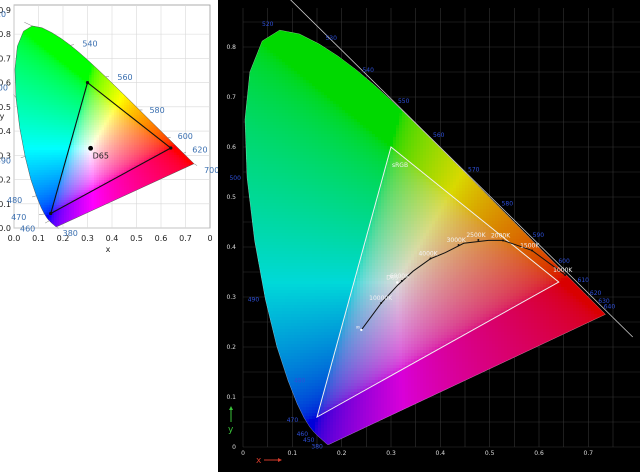  Describe the element at coordinates (18, 217) in the screenshot. I see `left-wavelength-label: 470` at that location.